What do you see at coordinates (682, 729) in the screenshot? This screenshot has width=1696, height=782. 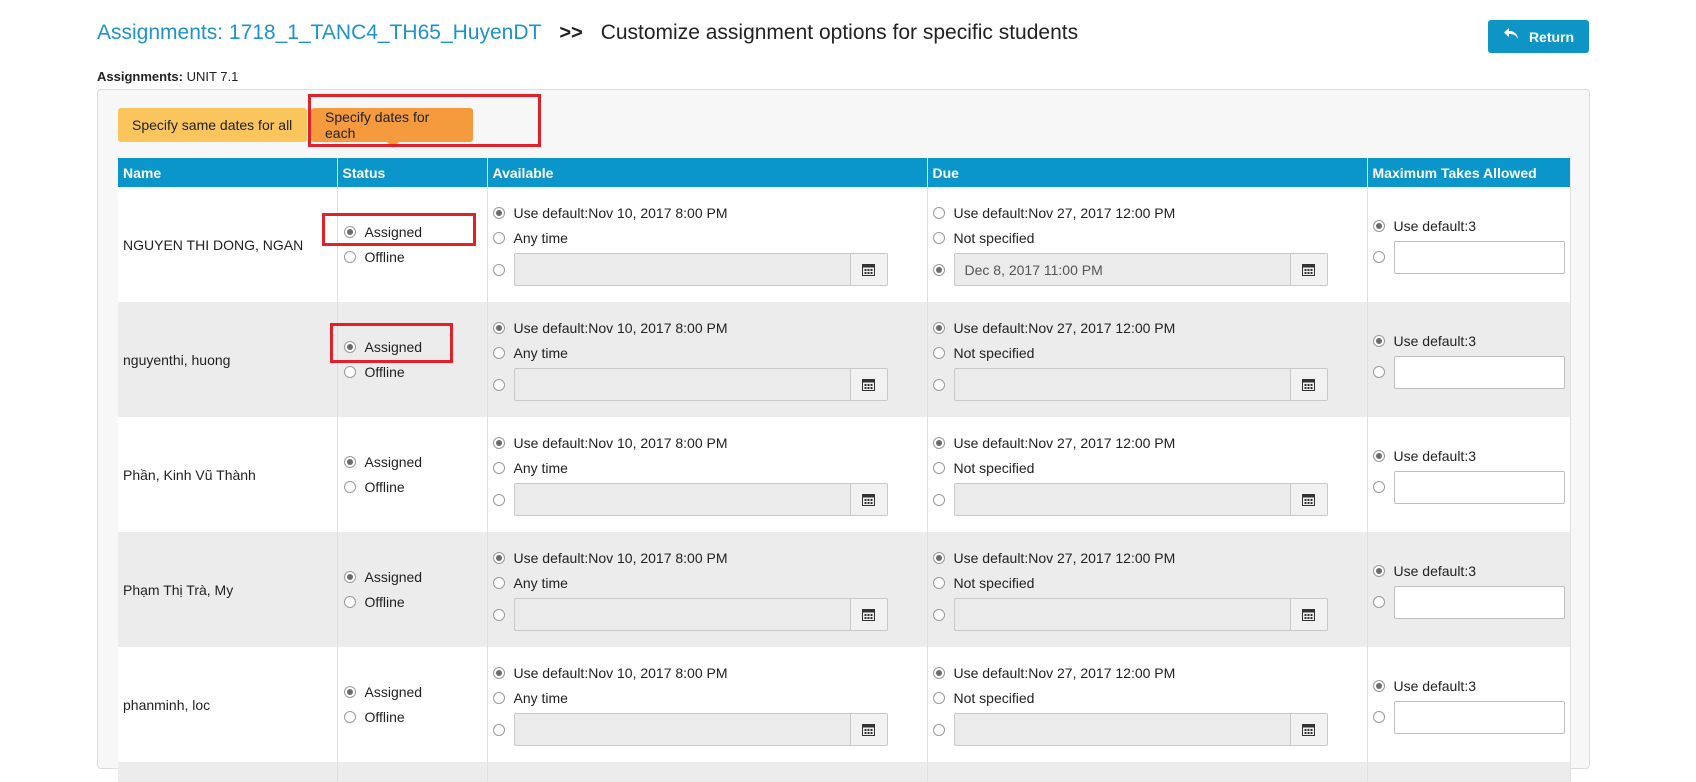 I see `available-date-value` at bounding box center [682, 729].